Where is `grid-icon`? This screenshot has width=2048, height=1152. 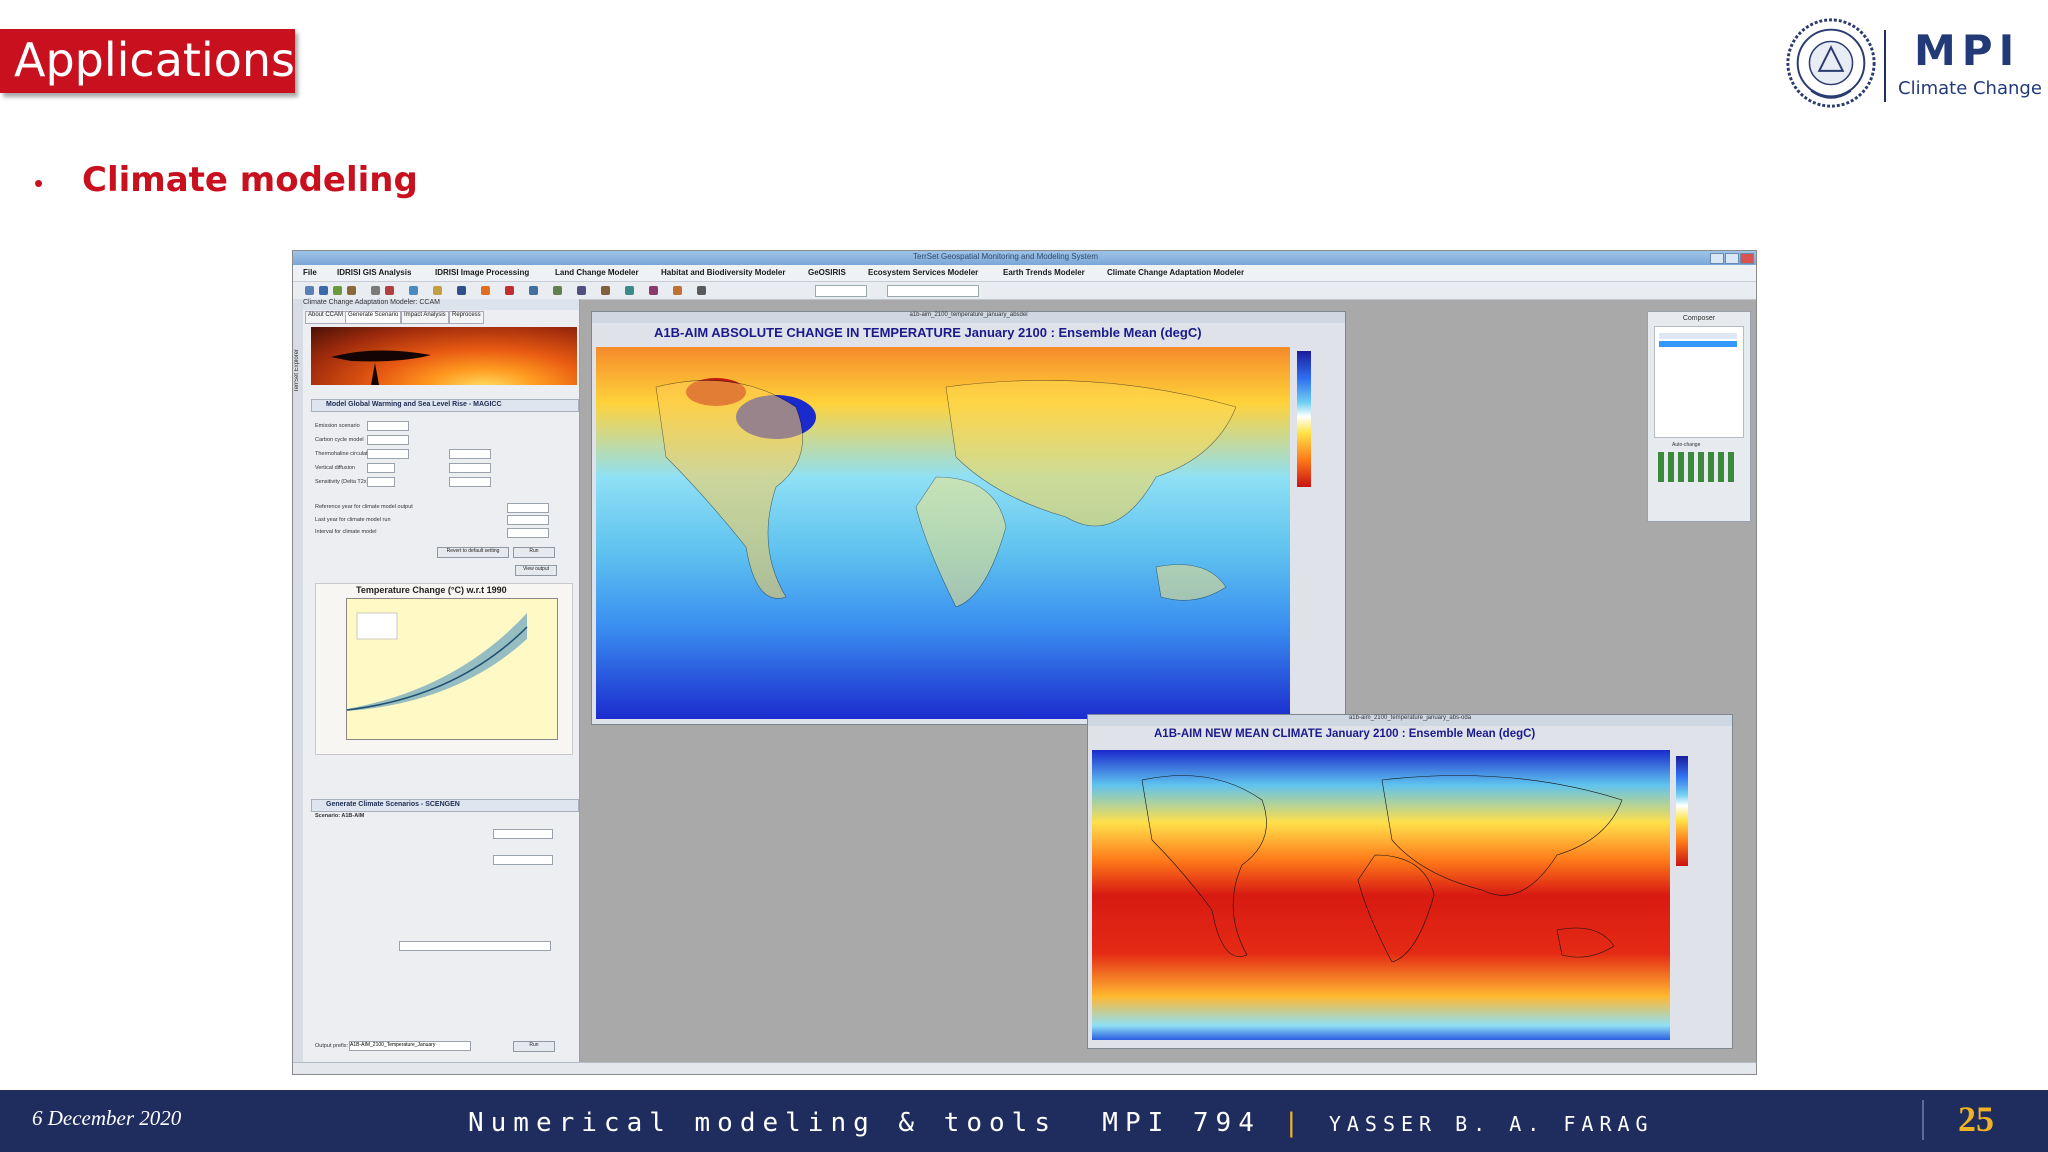 grid-icon is located at coordinates (581, 290).